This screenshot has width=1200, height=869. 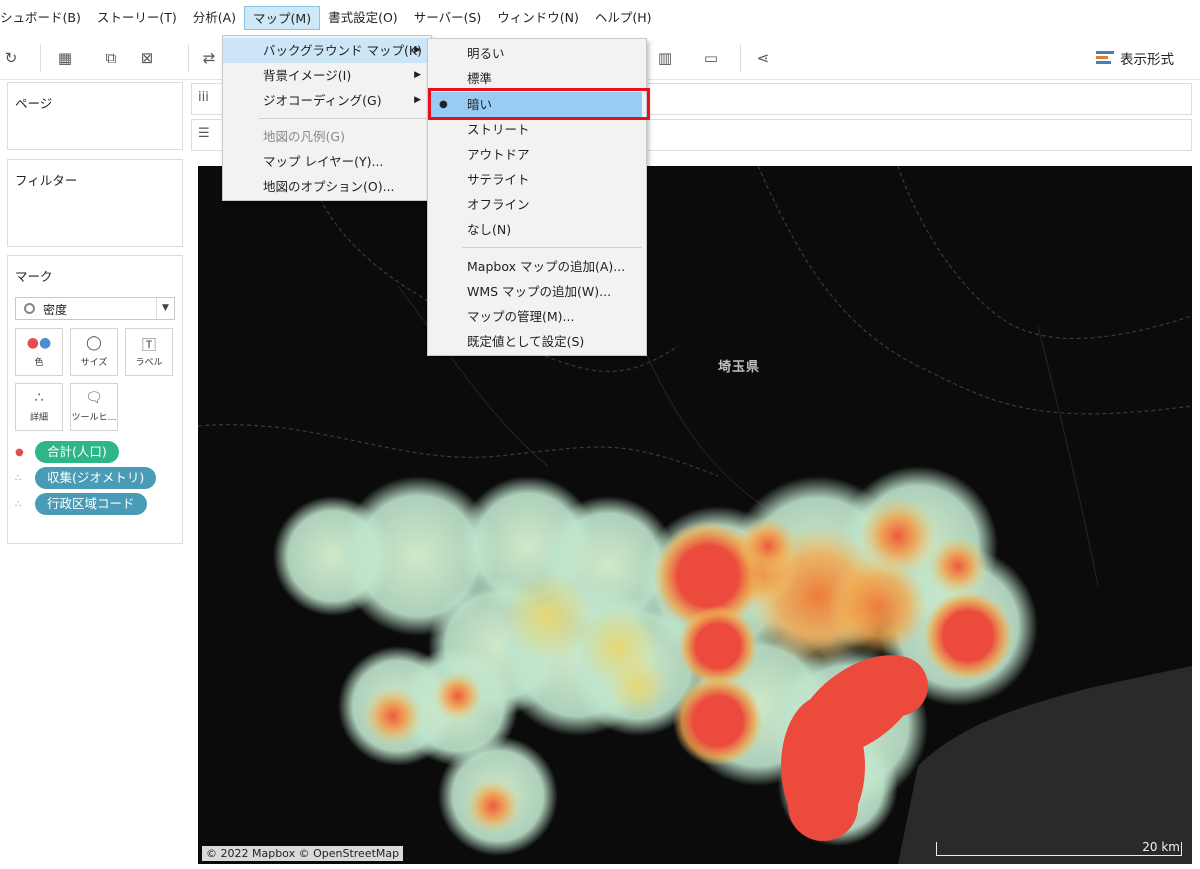 What do you see at coordinates (537, 129) in the screenshot?
I see `bg-item-streets: ストリート` at bounding box center [537, 129].